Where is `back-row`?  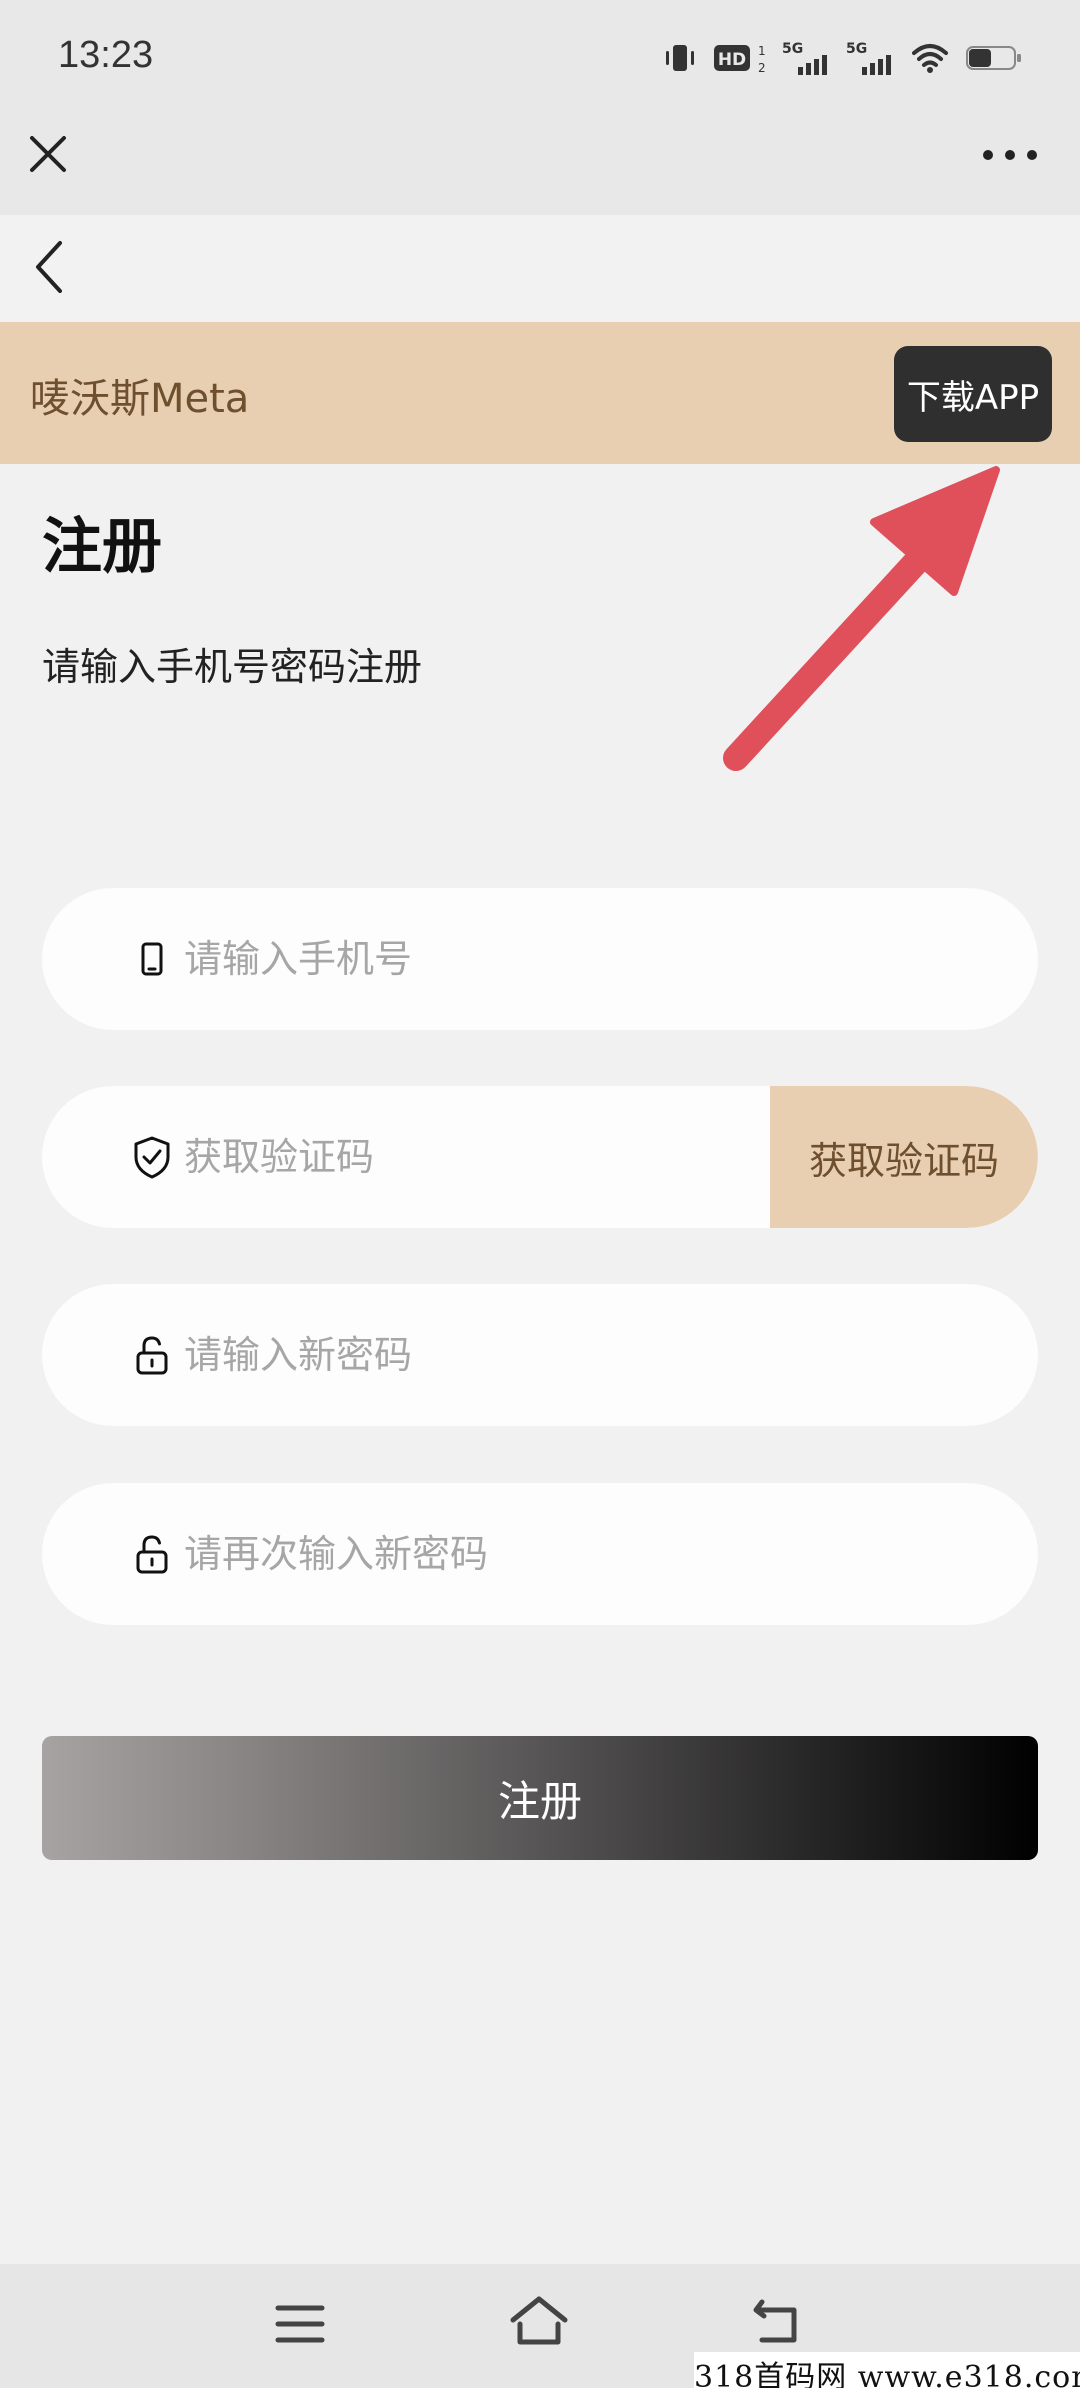
back-row is located at coordinates (540, 269).